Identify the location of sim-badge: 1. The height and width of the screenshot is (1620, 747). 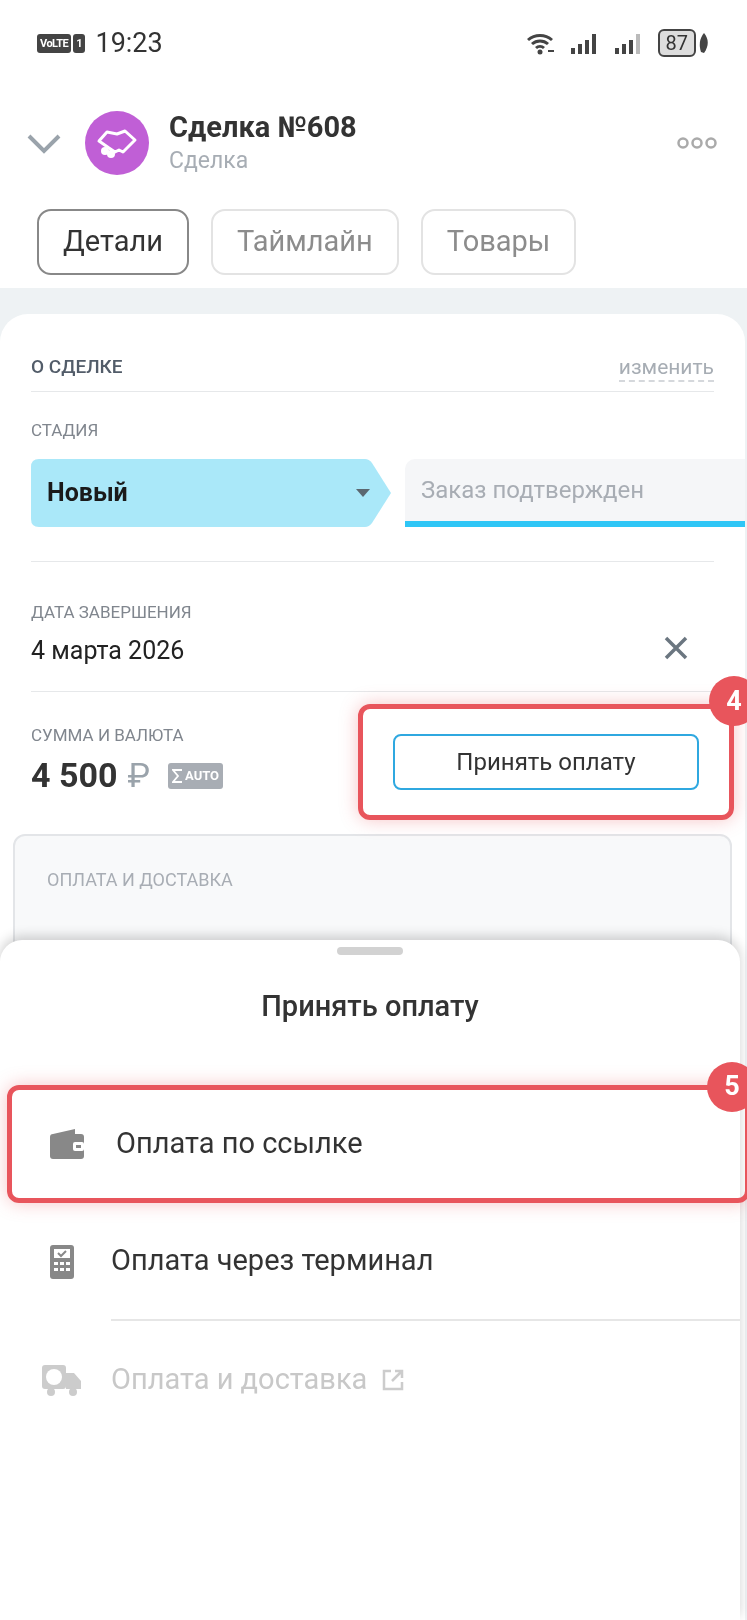
(79, 43).